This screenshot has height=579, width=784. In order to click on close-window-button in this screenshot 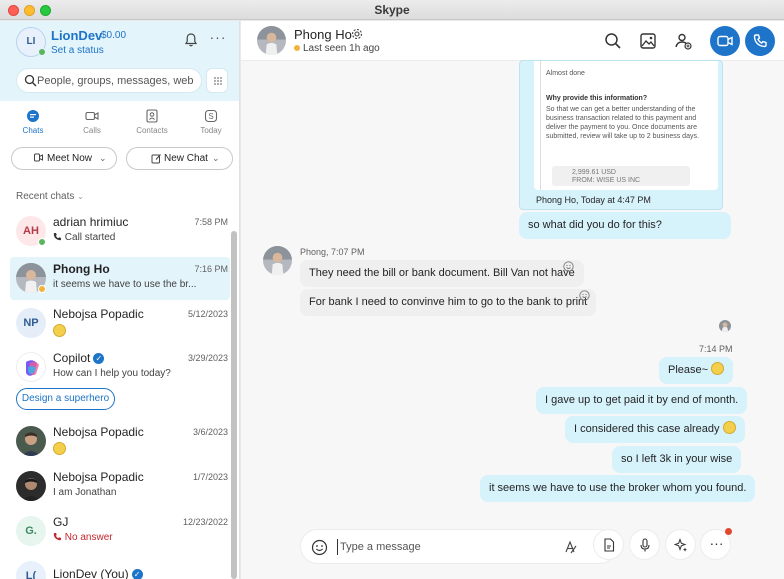, I will do `click(13, 10)`.